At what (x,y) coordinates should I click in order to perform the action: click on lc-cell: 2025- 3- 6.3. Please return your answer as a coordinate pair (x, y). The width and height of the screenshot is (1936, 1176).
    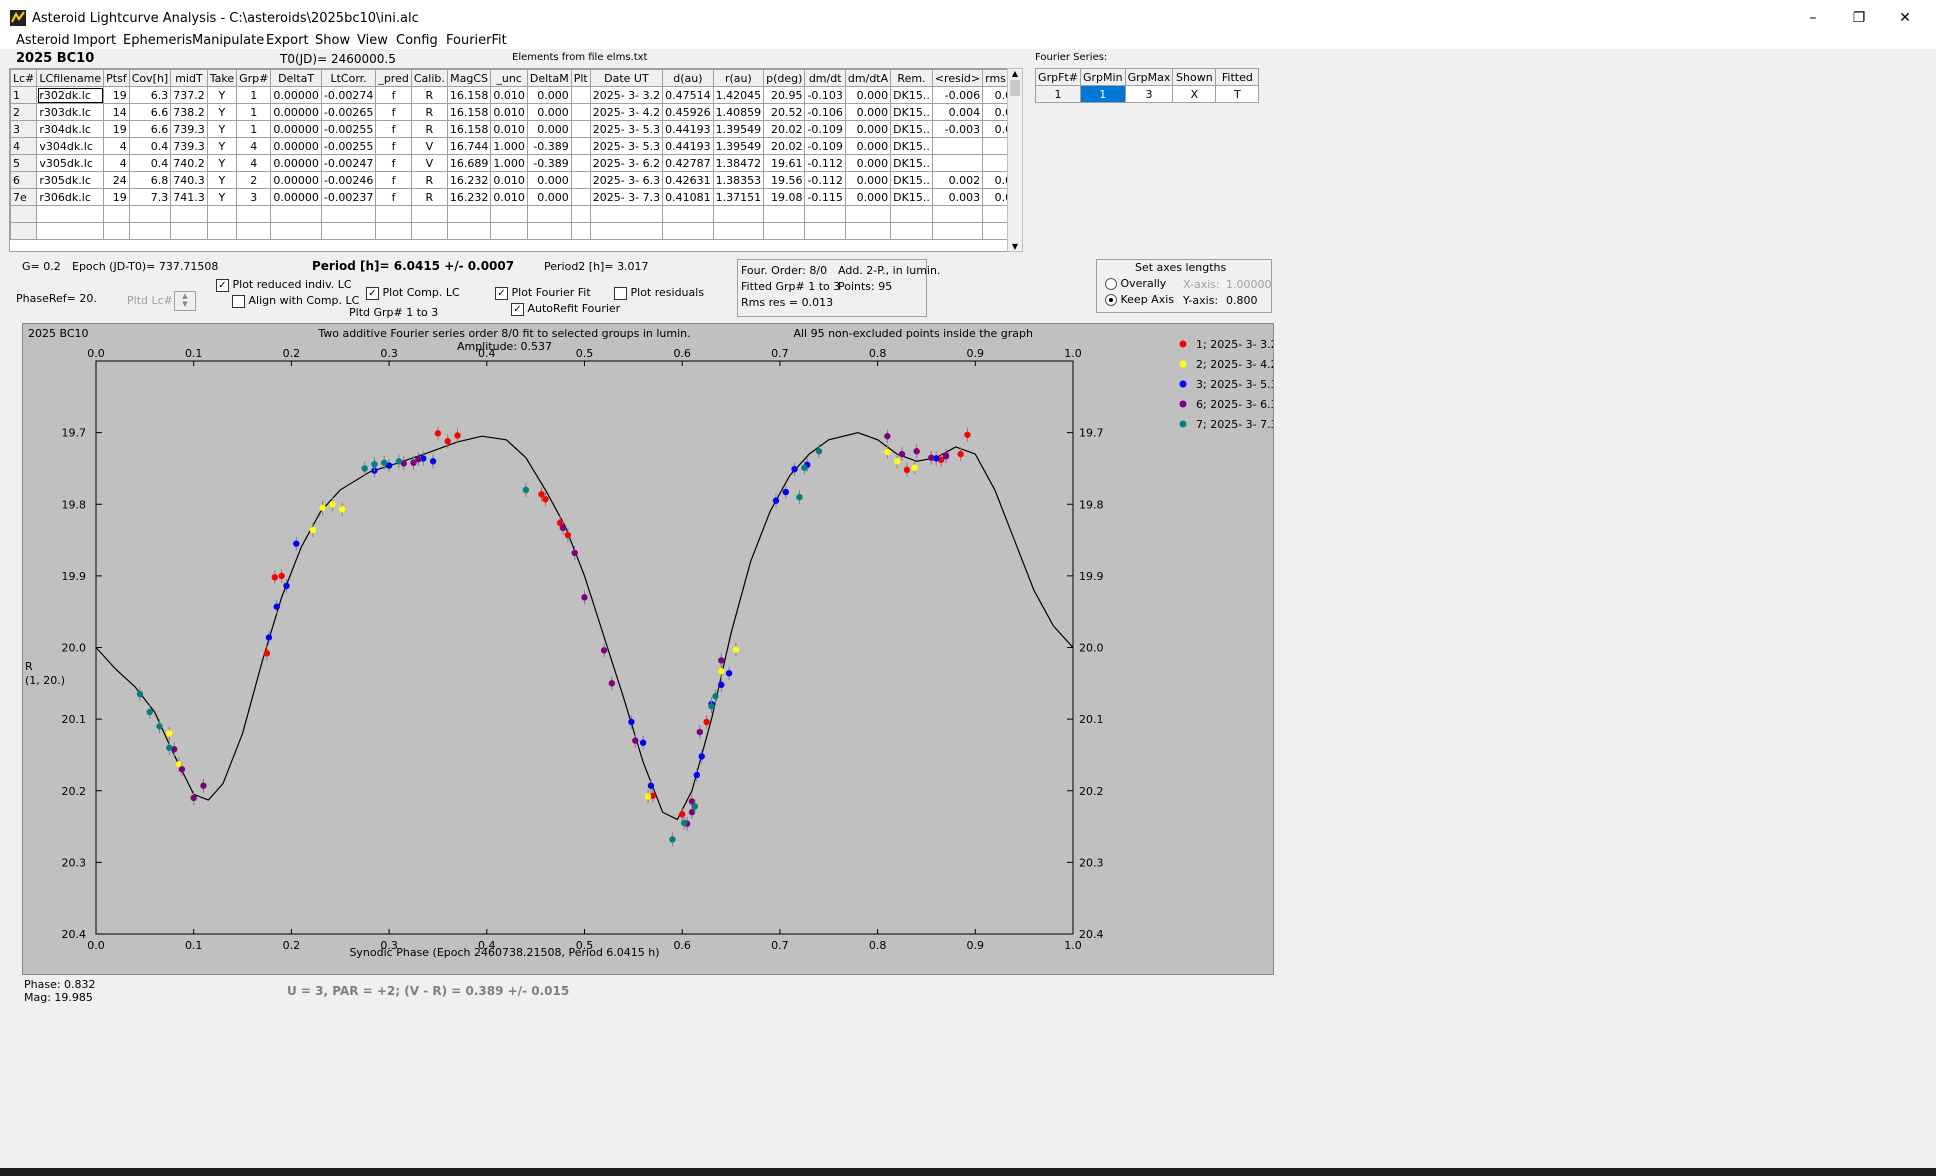
    Looking at the image, I should click on (626, 180).